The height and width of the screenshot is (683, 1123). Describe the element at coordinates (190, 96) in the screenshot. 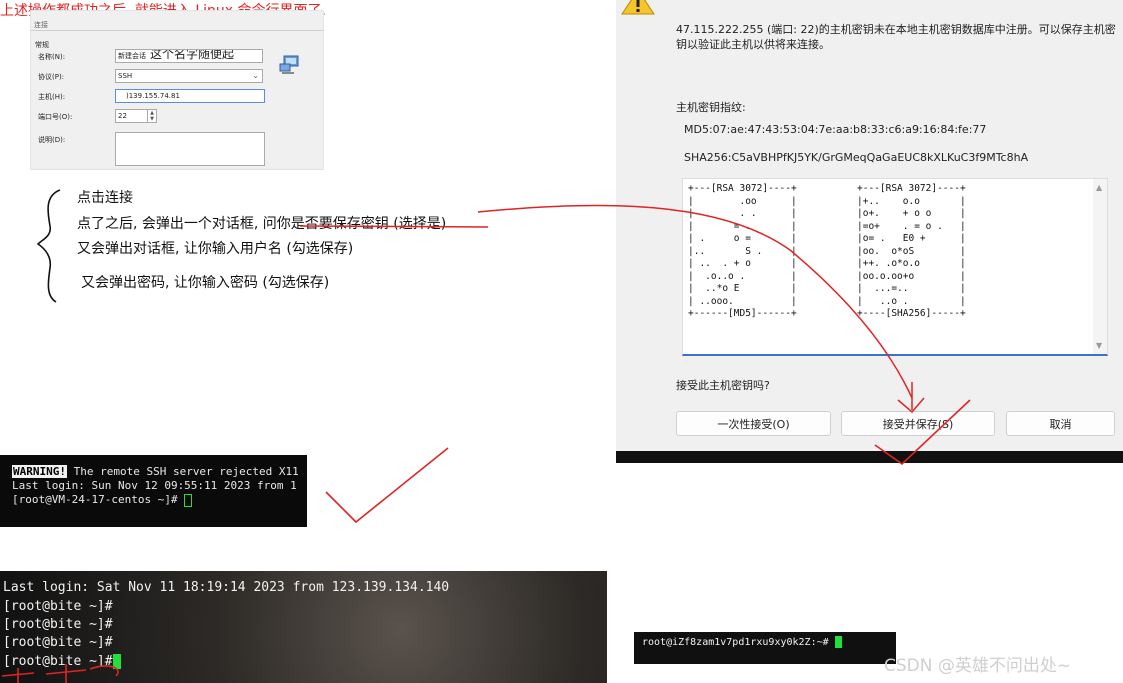

I see `host-input: )139.155.74.81` at that location.